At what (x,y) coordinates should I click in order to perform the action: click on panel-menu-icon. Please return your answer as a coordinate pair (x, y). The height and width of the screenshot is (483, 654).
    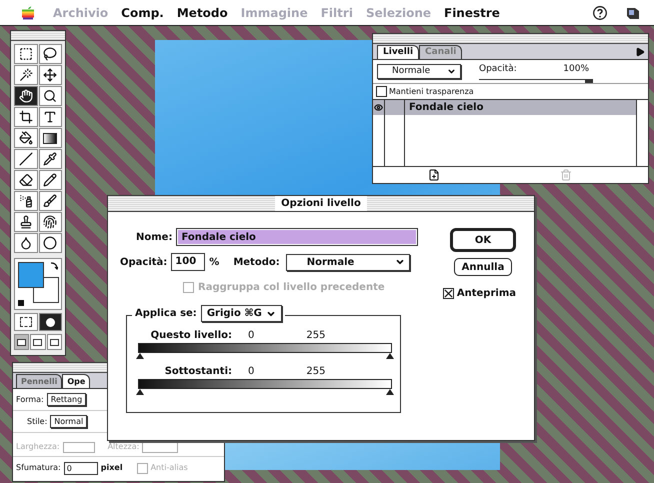
    Looking at the image, I should click on (640, 52).